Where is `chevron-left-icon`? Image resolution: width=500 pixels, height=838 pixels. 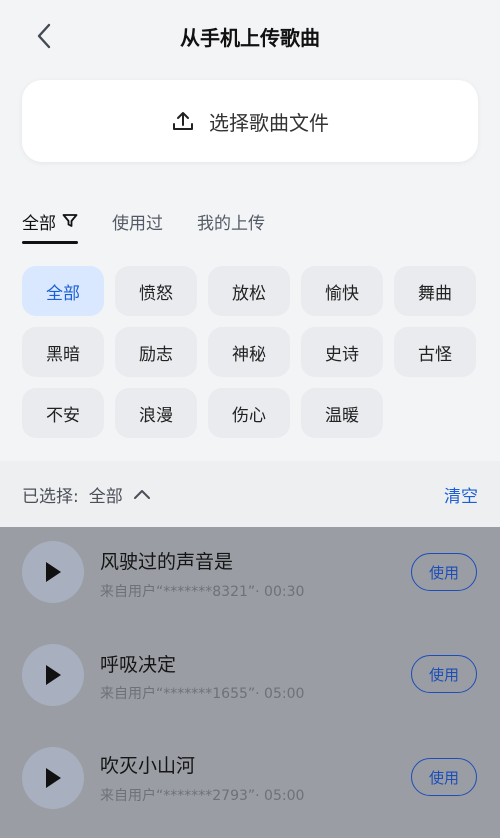
chevron-left-icon is located at coordinates (44, 36).